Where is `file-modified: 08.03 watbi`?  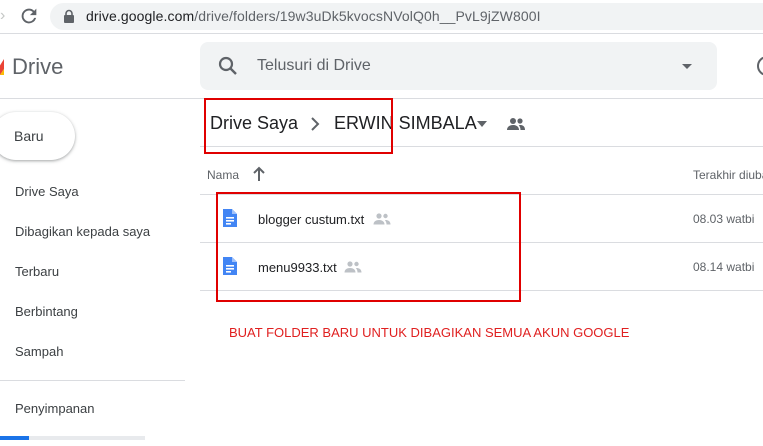
file-modified: 08.03 watbi is located at coordinates (723, 219).